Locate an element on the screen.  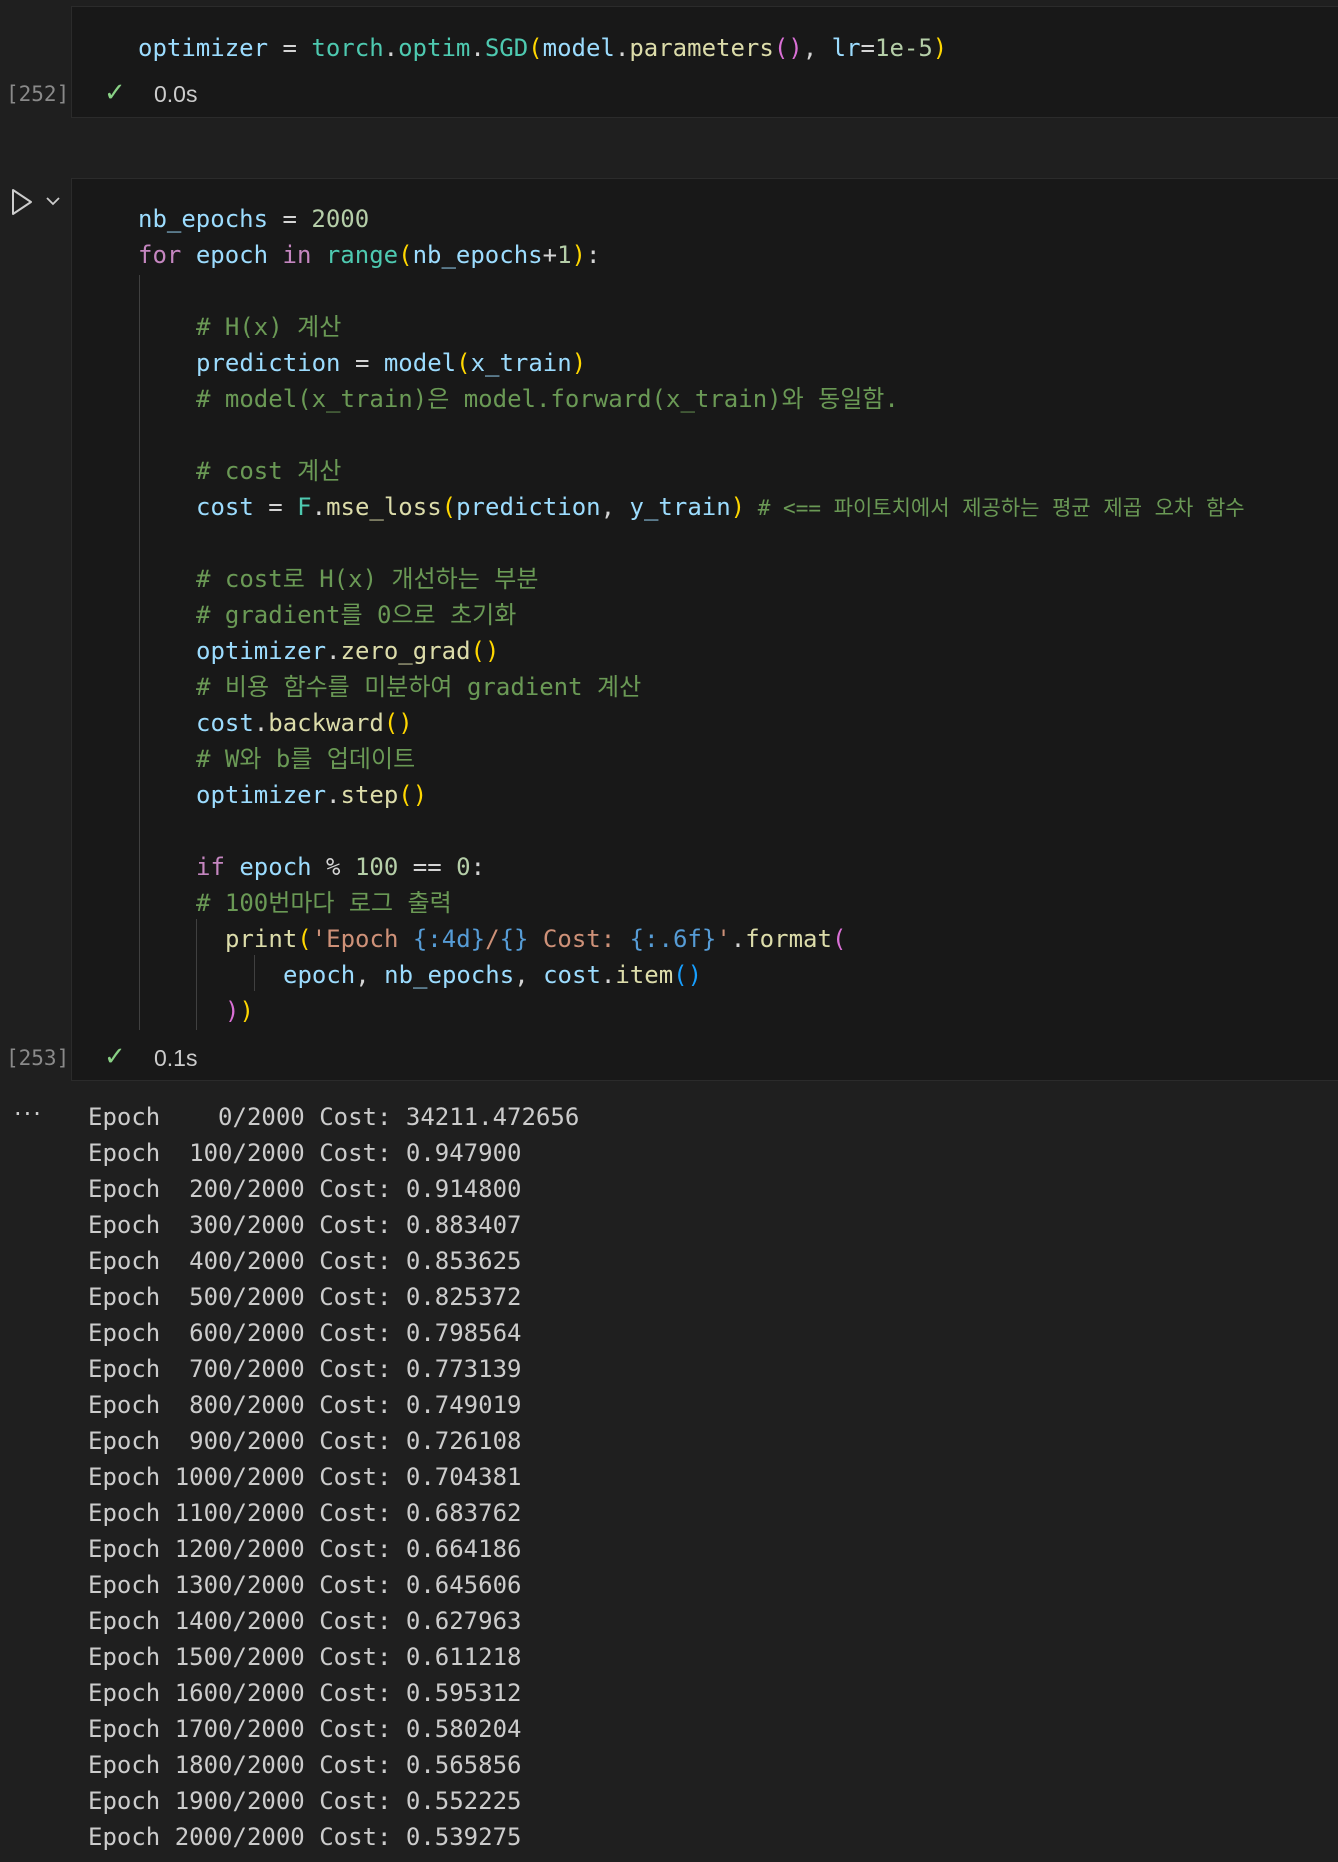
output-more-actions-icon: ··· is located at coordinates (28, 1114).